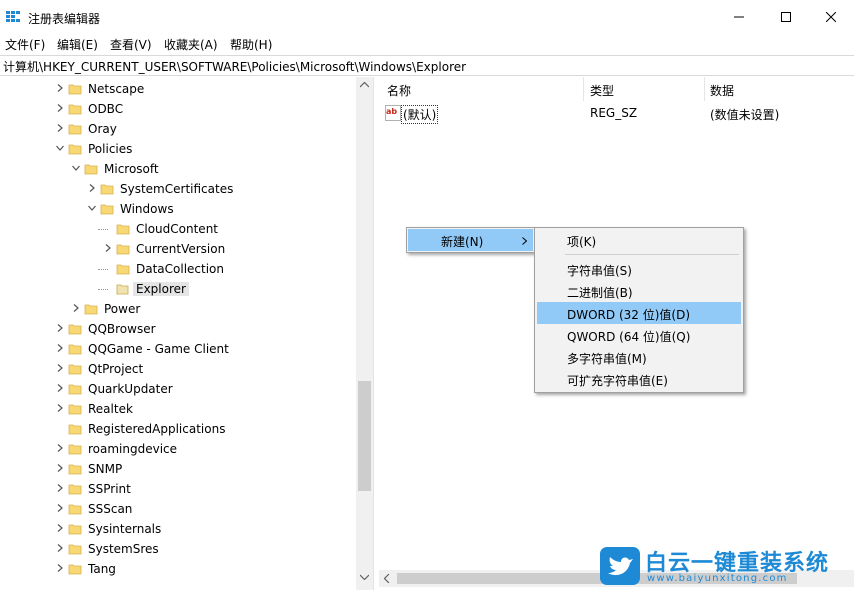 Image resolution: width=854 pixels, height=590 pixels. I want to click on tree-item: Tang, so click(178, 569).